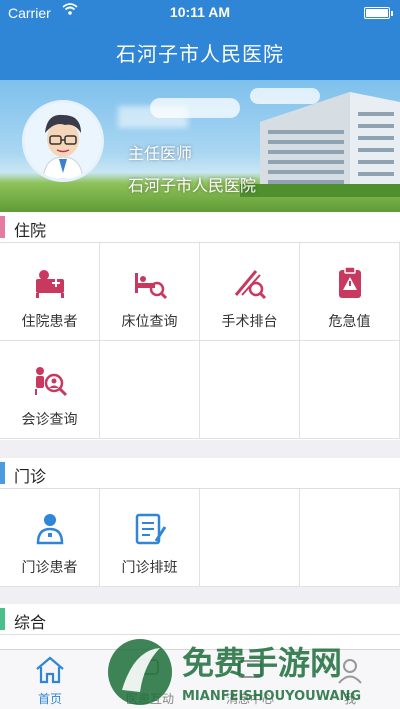 The image size is (400, 709). I want to click on status-time: 10:11 AM, so click(200, 12).